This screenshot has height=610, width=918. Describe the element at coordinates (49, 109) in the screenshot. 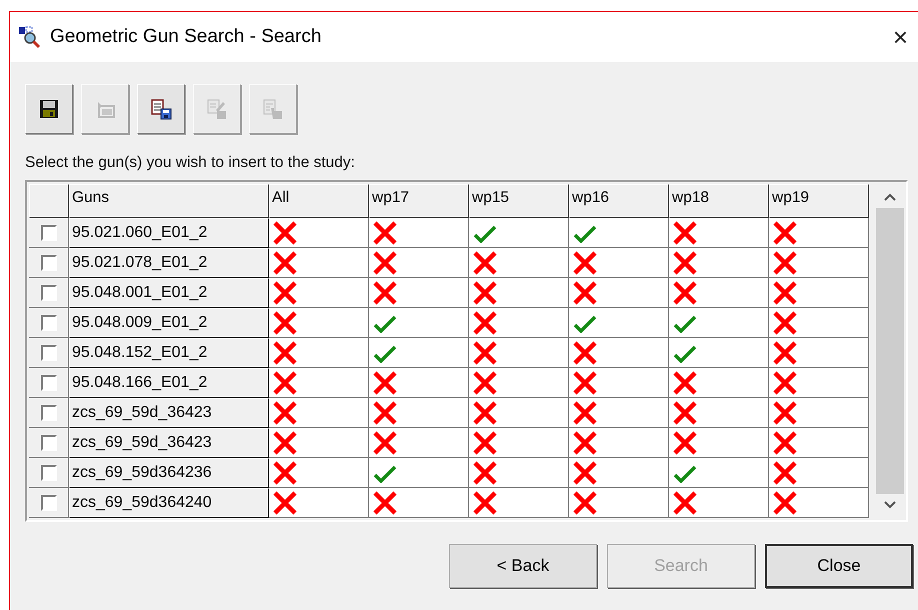

I see `save-tool-button` at that location.